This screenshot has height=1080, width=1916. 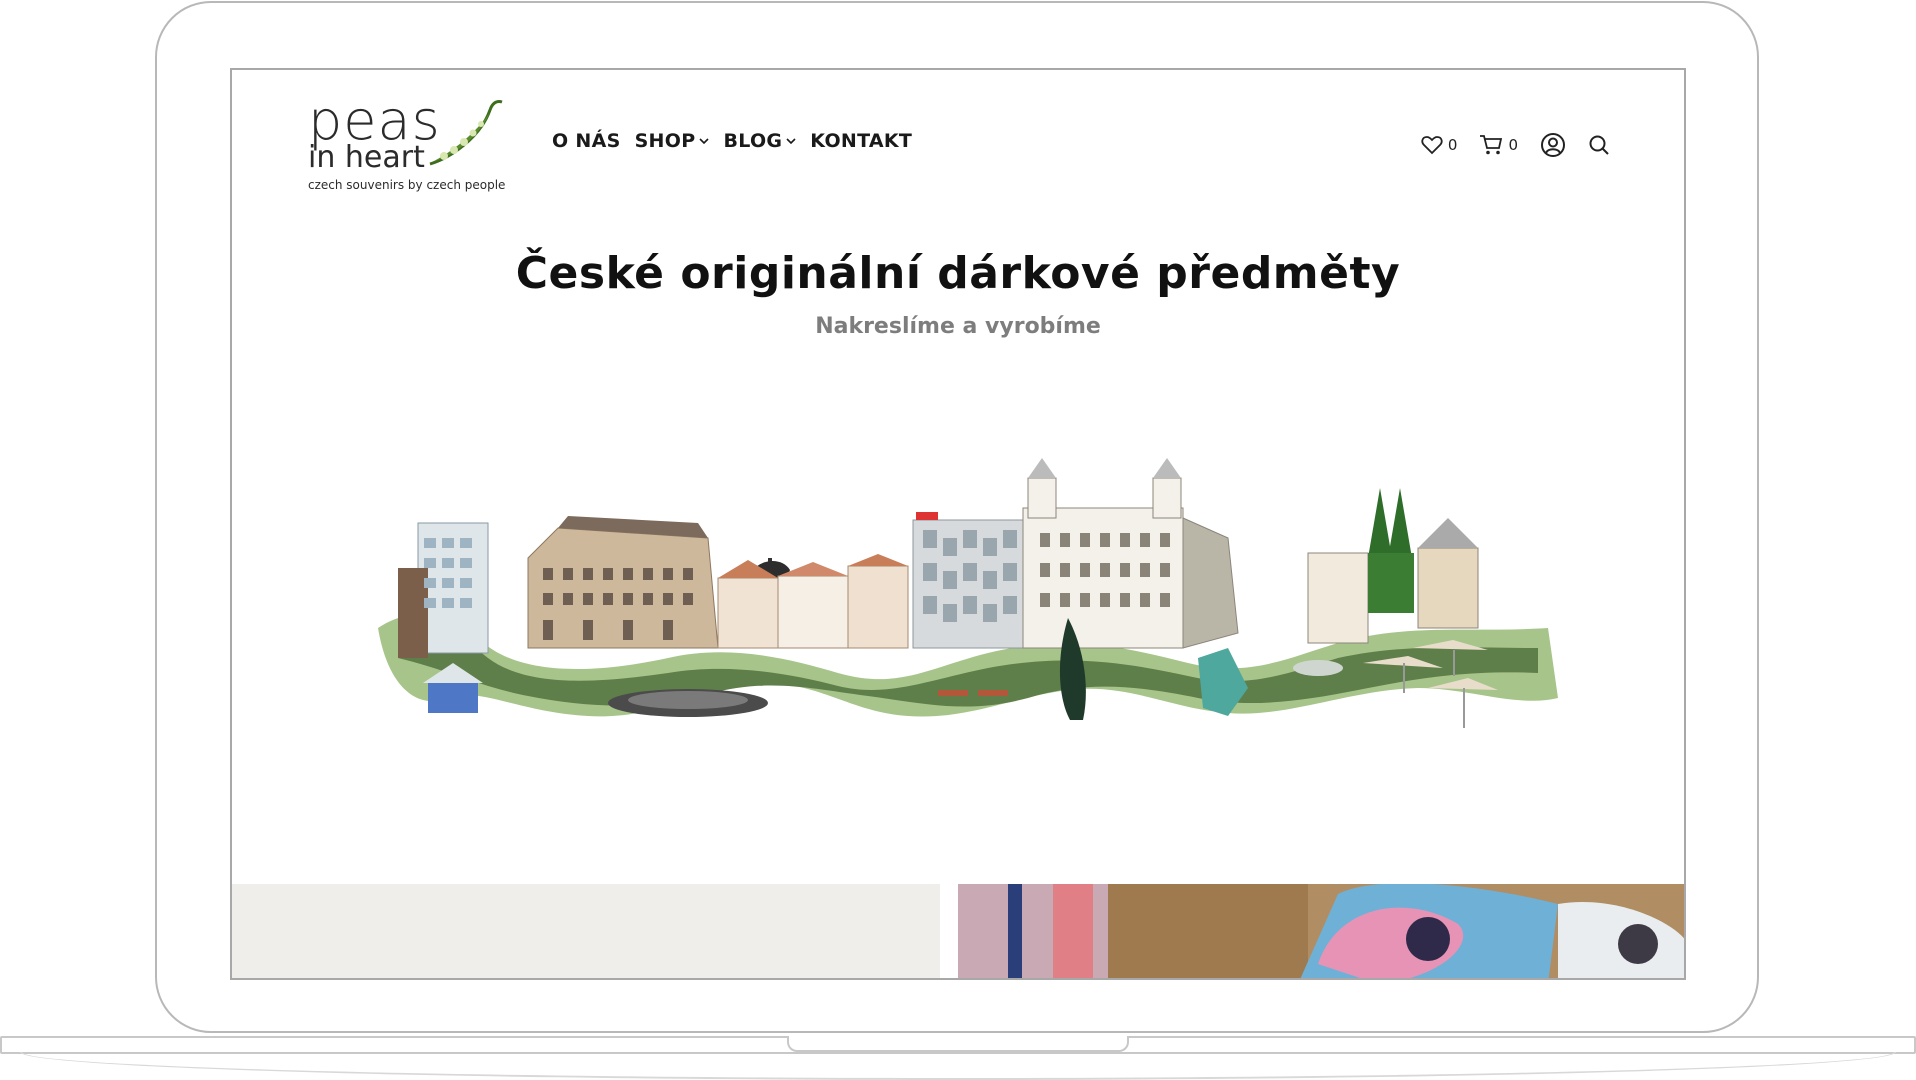 I want to click on account-button, so click(x=1553, y=145).